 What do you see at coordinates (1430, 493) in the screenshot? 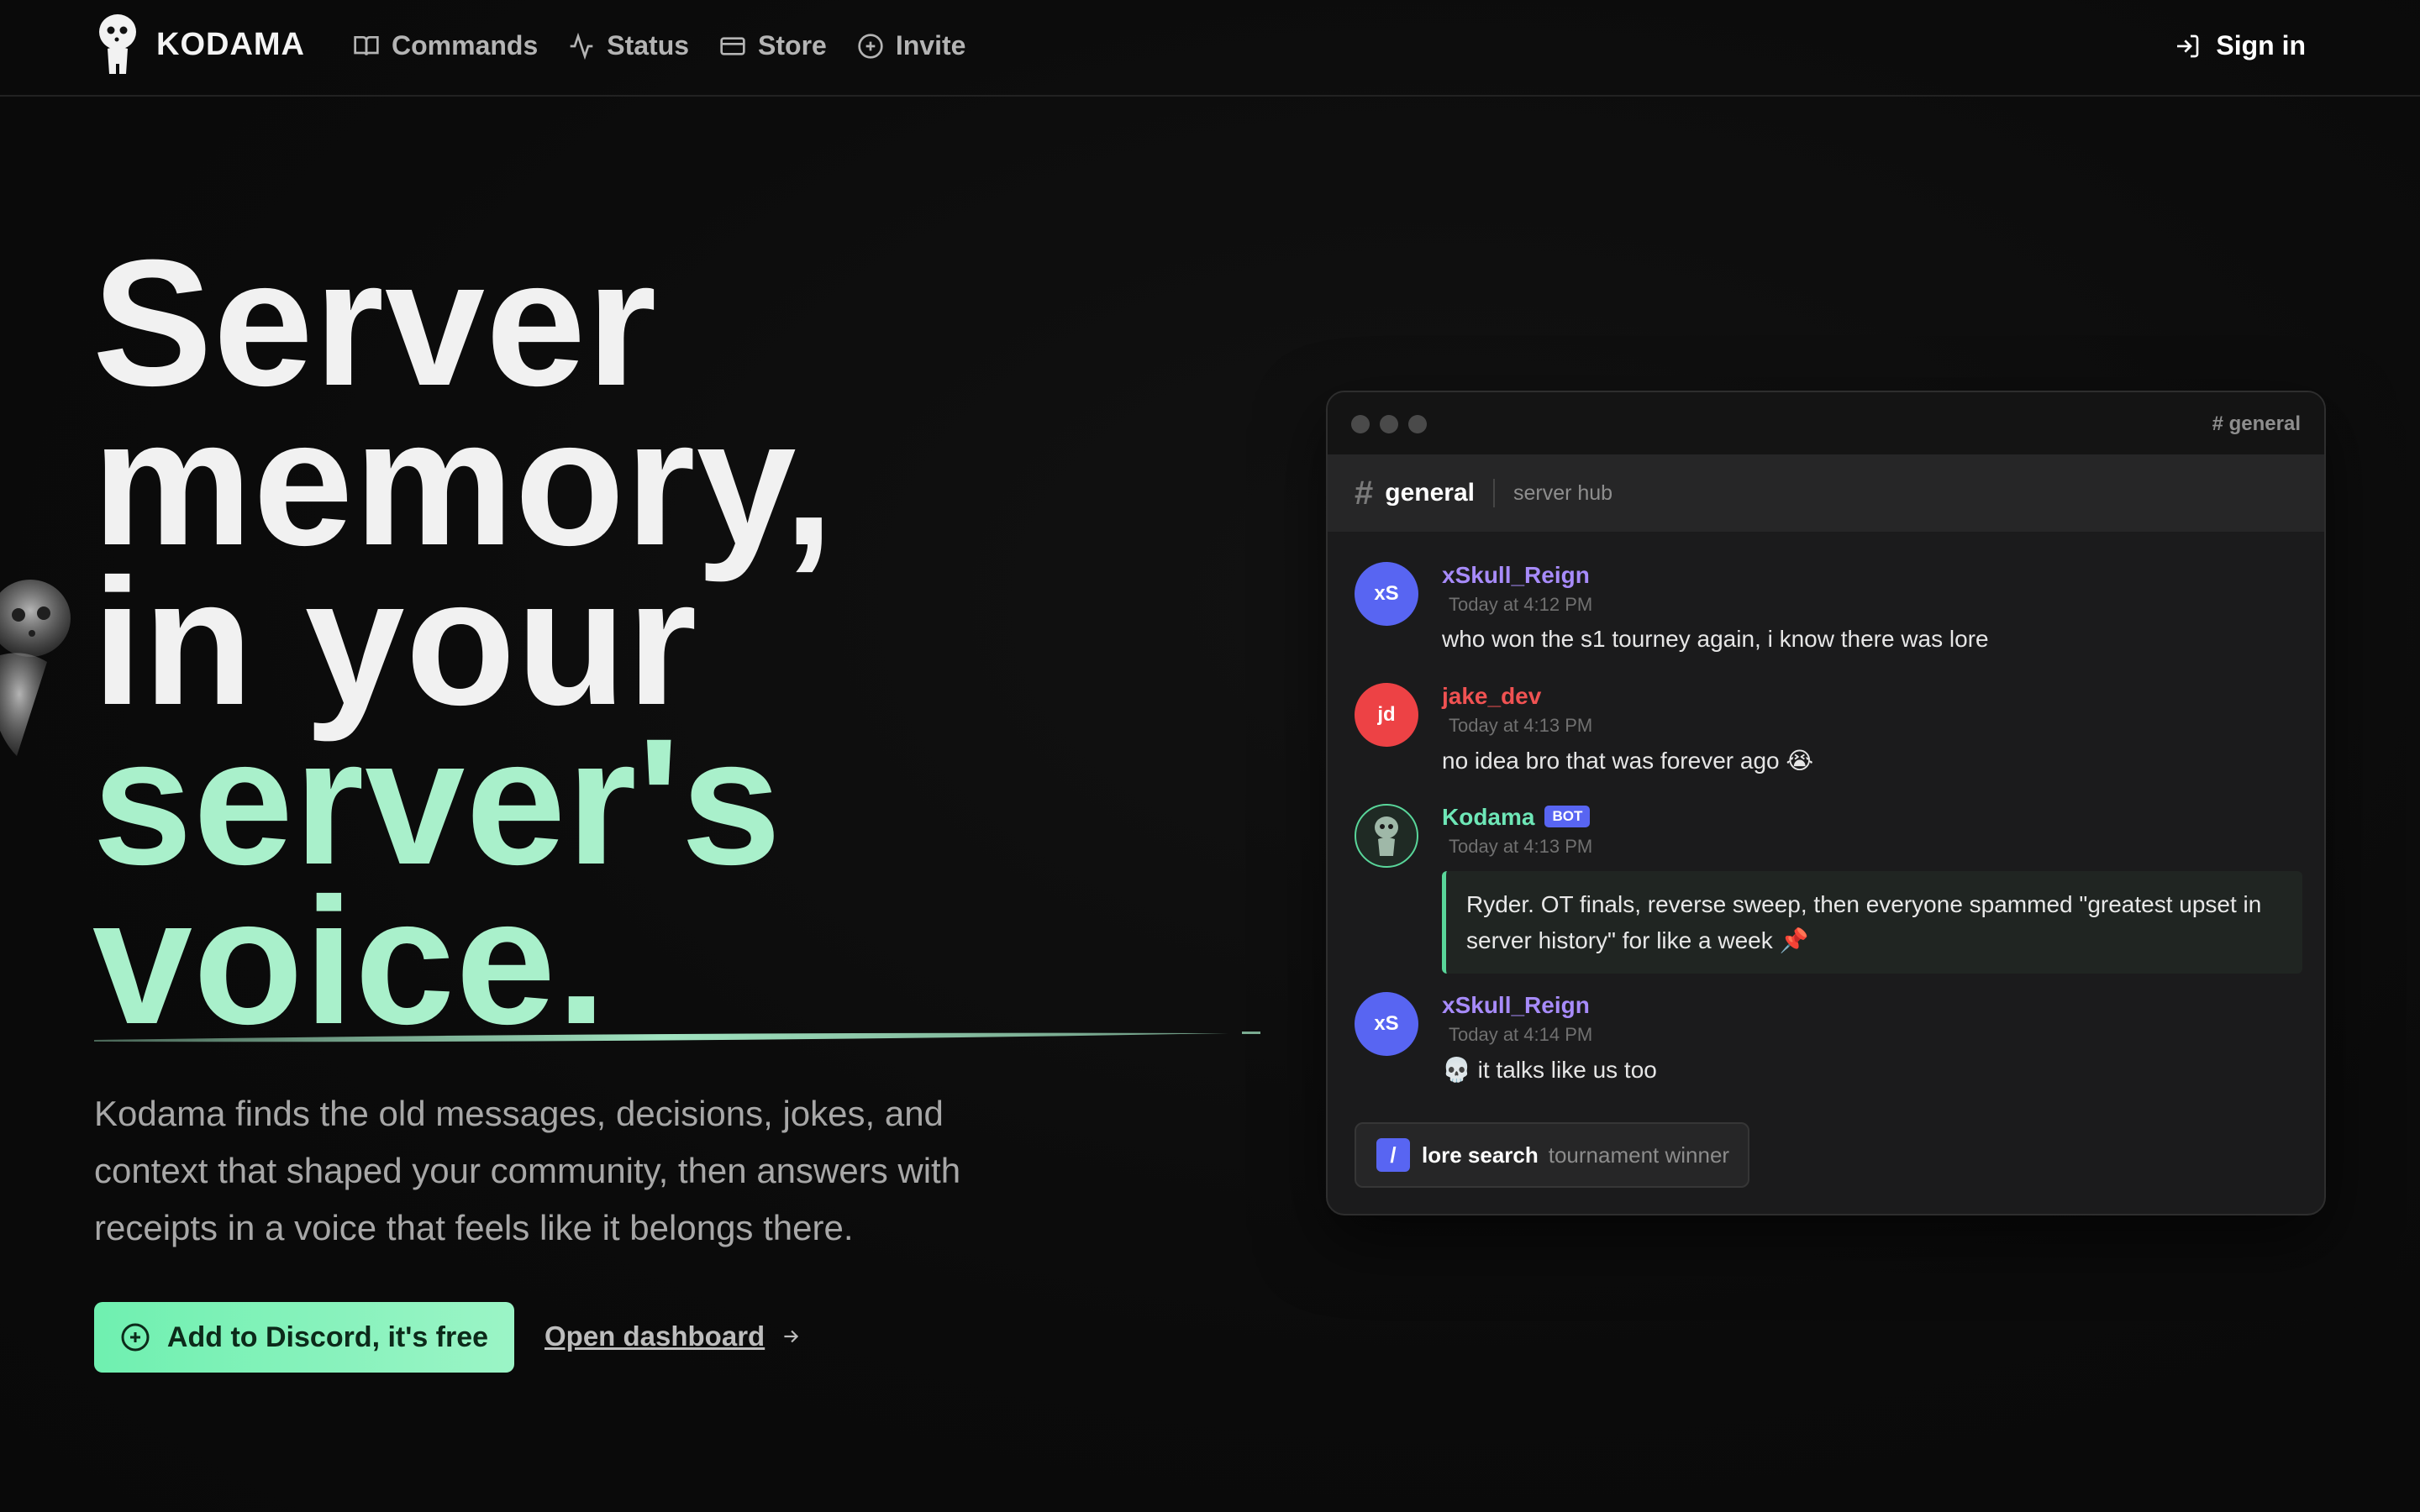
I see `channel-name: general` at bounding box center [1430, 493].